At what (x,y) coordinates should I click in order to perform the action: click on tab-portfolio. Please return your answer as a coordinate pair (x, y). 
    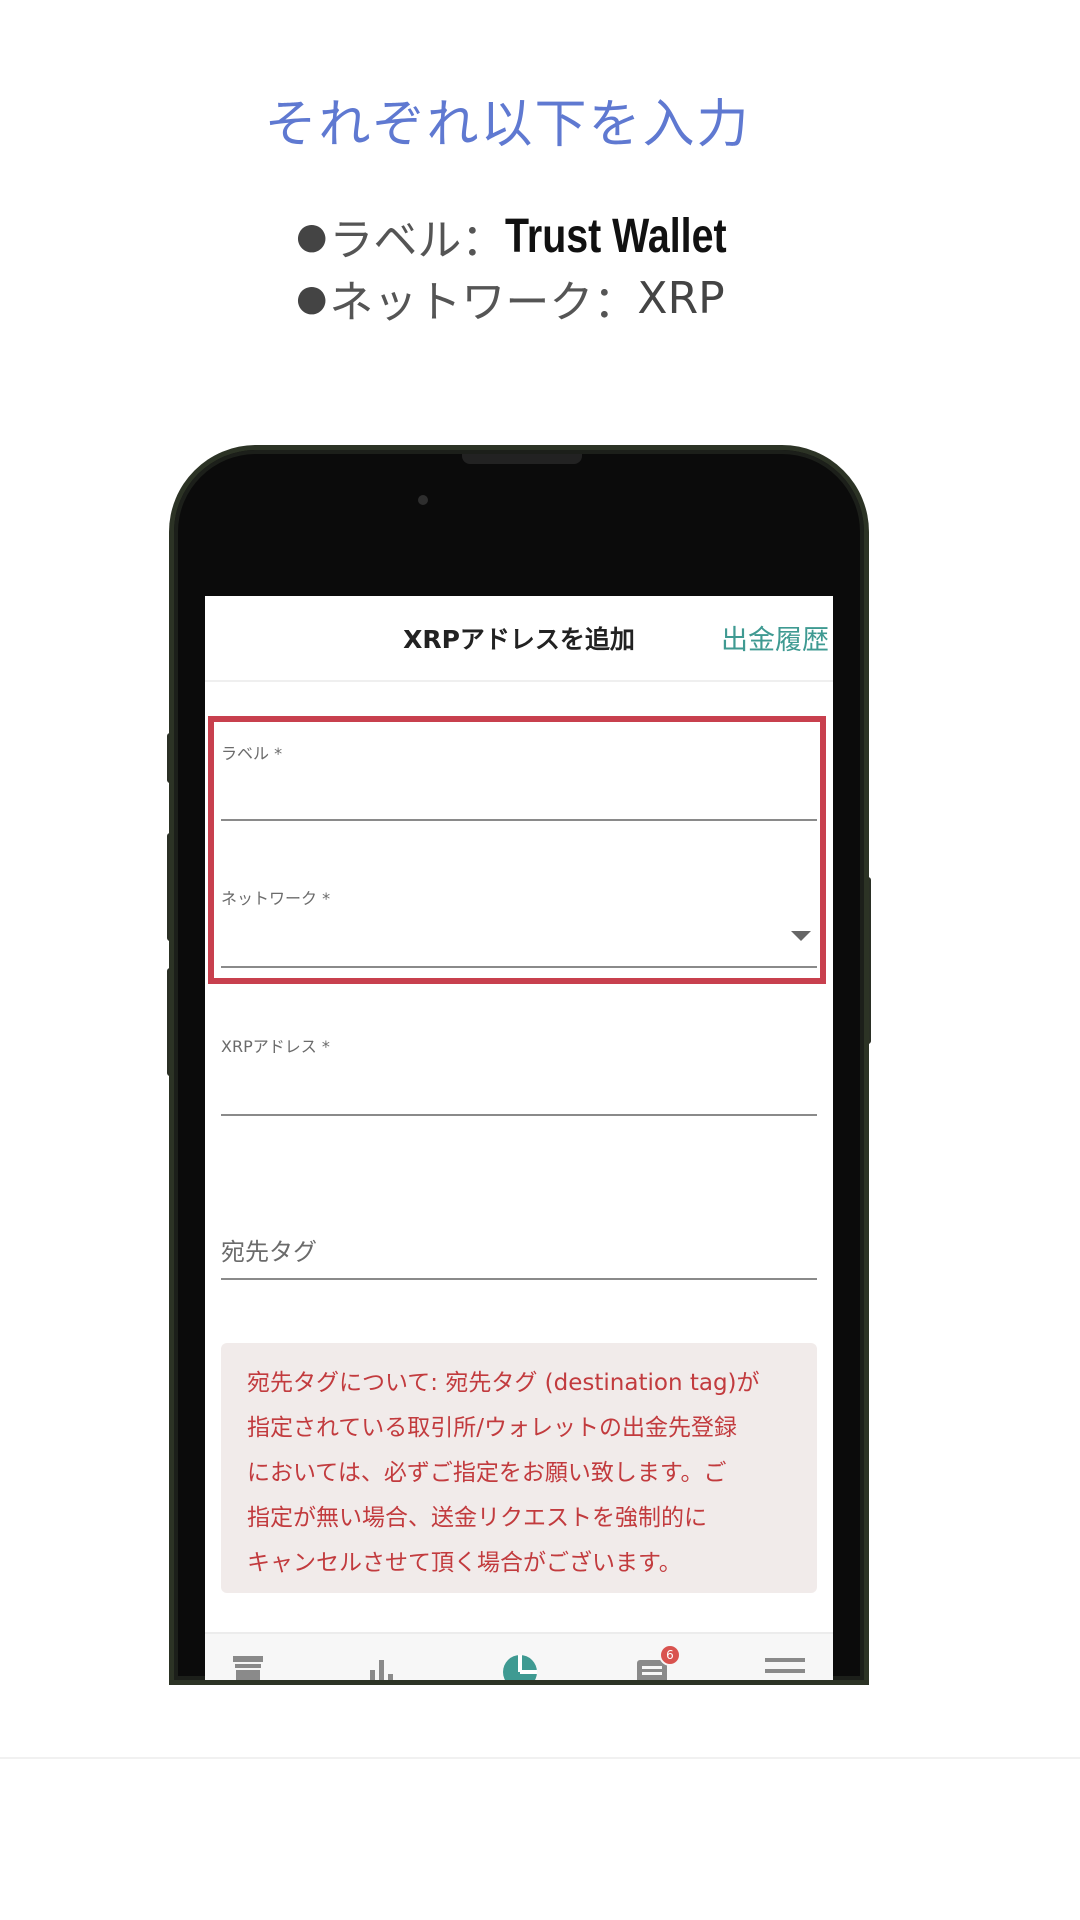
    Looking at the image, I should click on (519, 1667).